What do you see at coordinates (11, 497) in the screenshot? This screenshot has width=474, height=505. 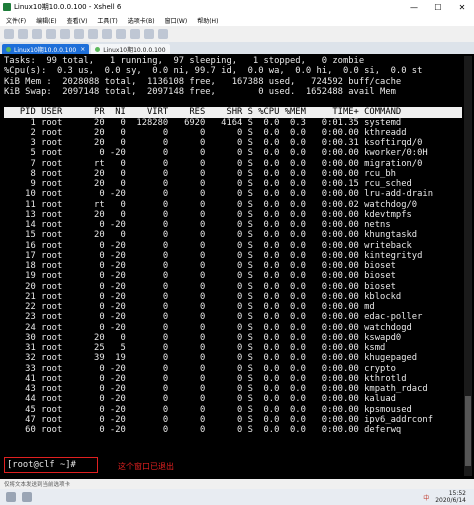 I see `start-icon` at bounding box center [11, 497].